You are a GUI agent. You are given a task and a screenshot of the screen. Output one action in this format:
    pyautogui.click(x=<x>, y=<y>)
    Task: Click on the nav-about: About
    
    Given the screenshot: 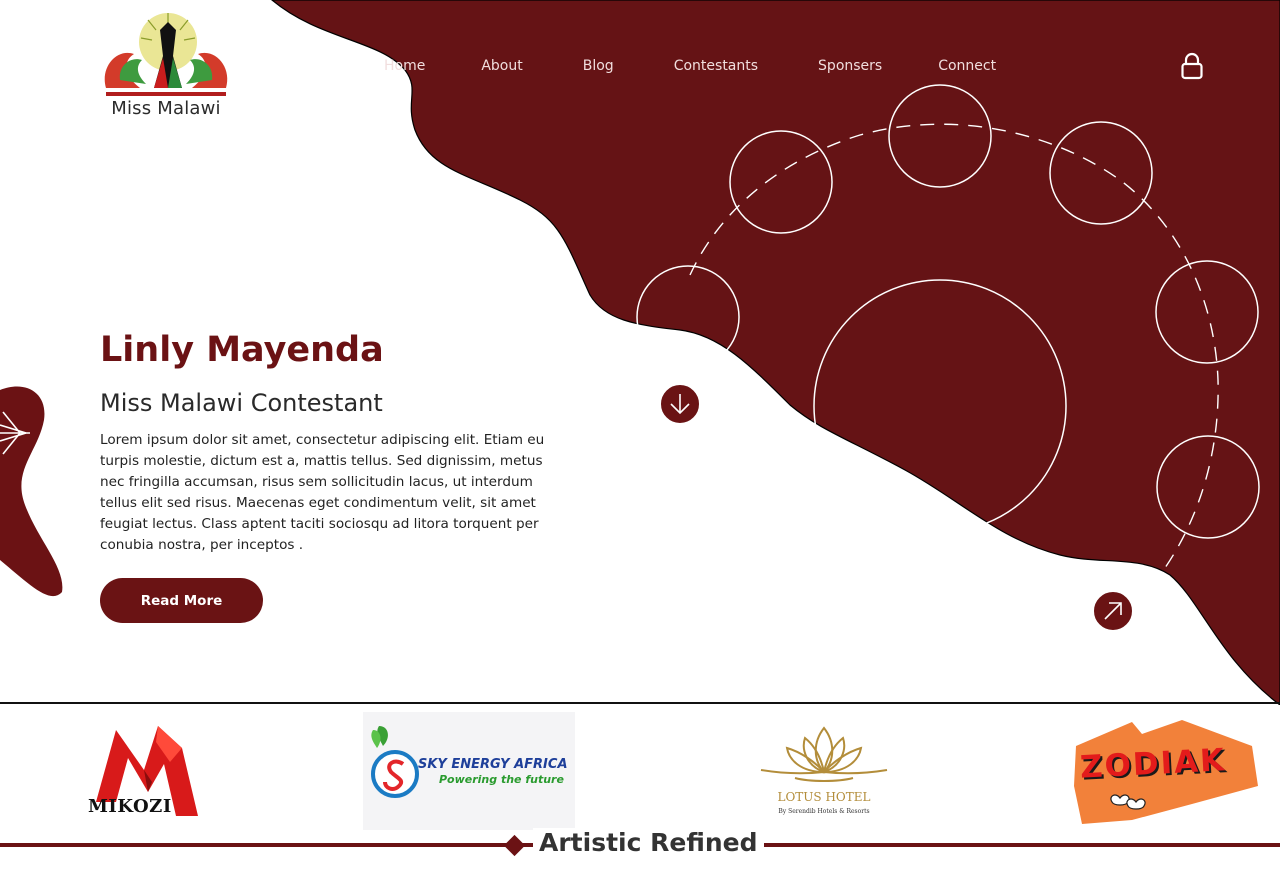 What is the action you would take?
    pyautogui.click(x=501, y=66)
    